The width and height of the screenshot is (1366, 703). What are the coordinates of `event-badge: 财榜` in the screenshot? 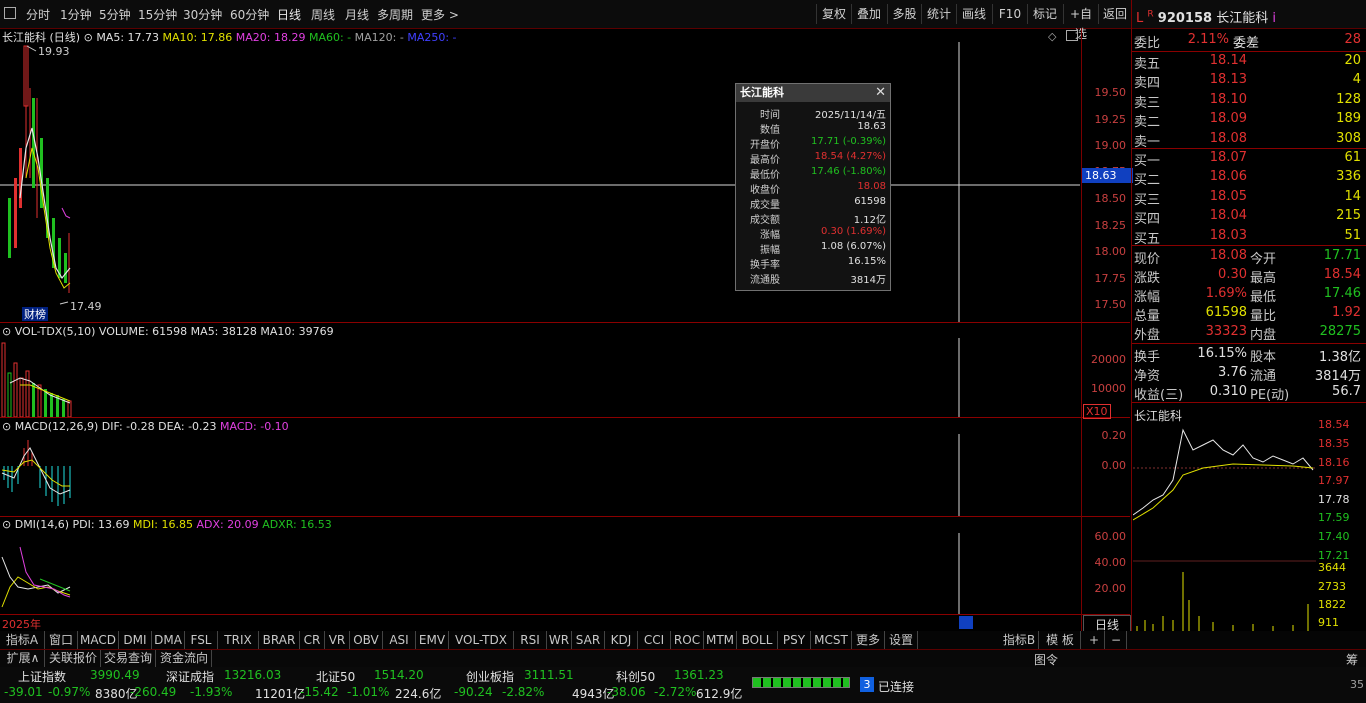 It's located at (35, 314).